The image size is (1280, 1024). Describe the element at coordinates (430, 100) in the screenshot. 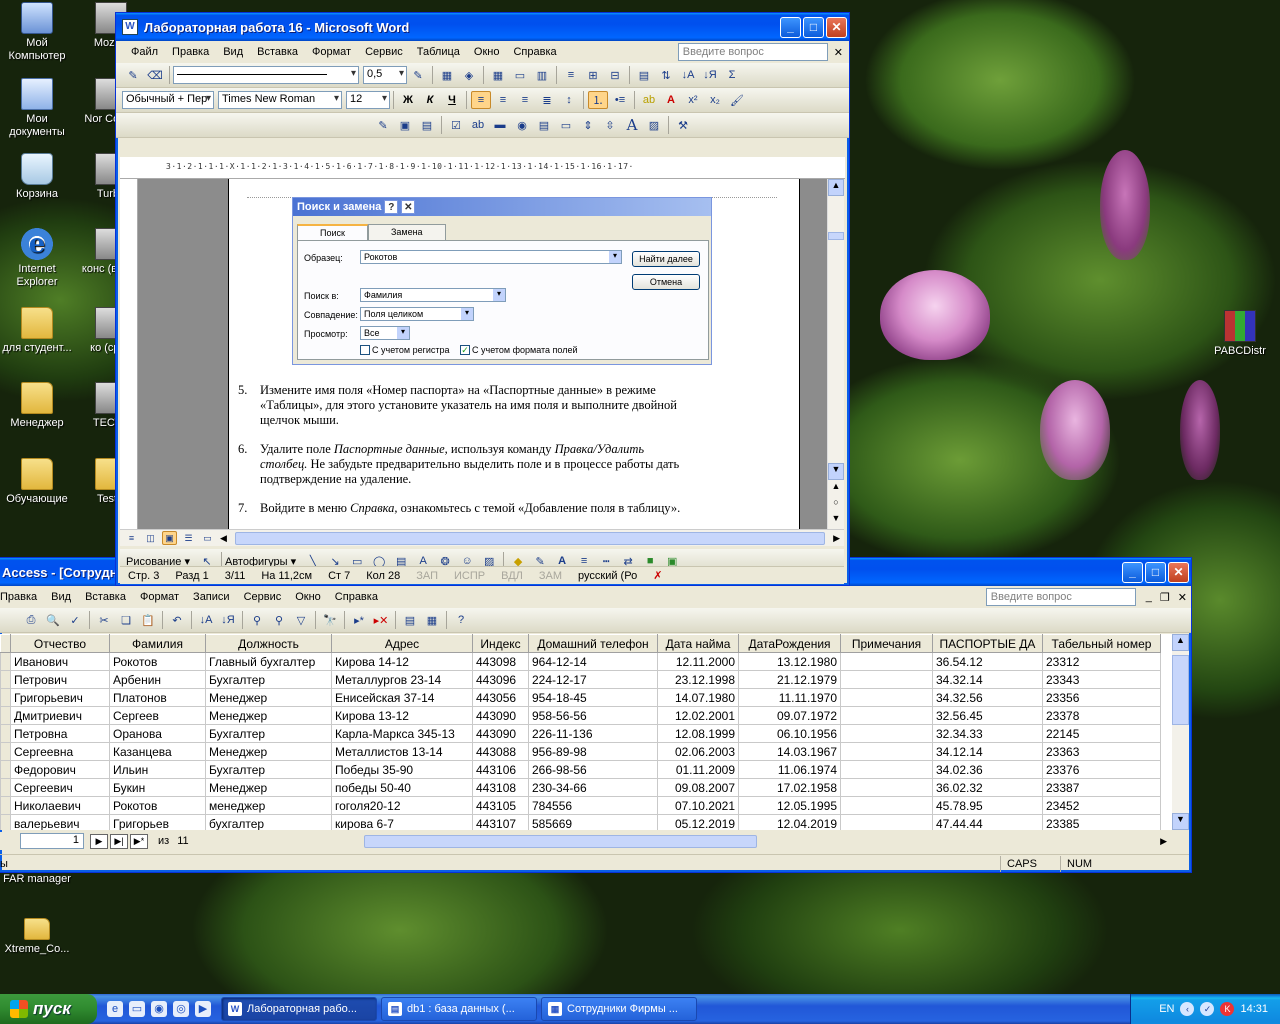

I see `italic-icon: К` at that location.